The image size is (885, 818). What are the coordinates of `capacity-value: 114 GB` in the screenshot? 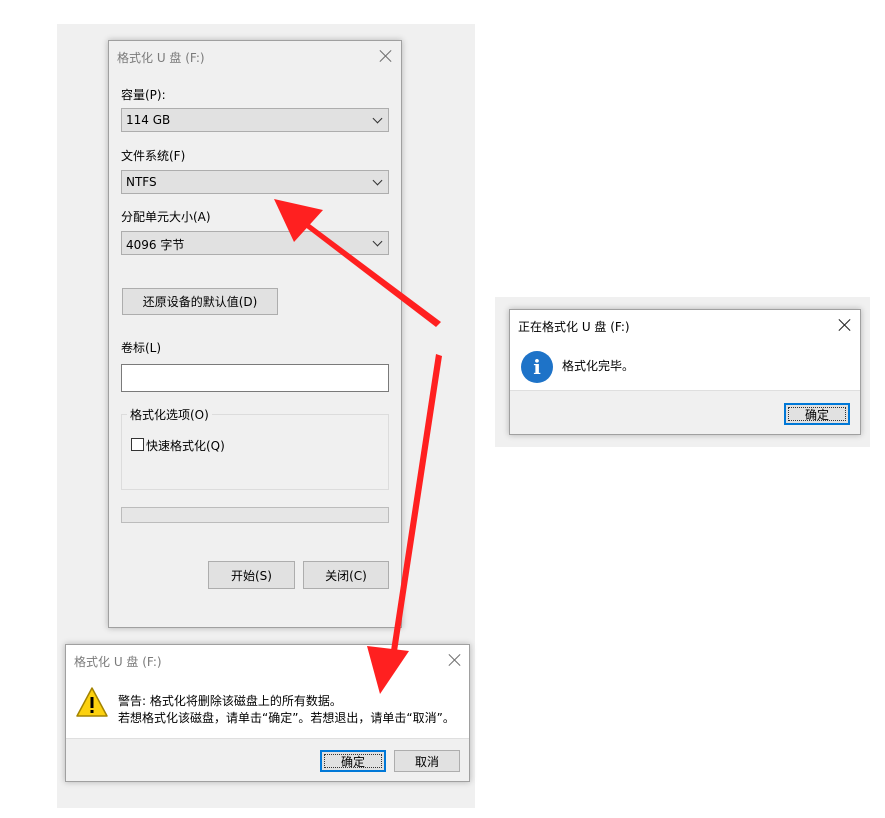 It's located at (148, 120).